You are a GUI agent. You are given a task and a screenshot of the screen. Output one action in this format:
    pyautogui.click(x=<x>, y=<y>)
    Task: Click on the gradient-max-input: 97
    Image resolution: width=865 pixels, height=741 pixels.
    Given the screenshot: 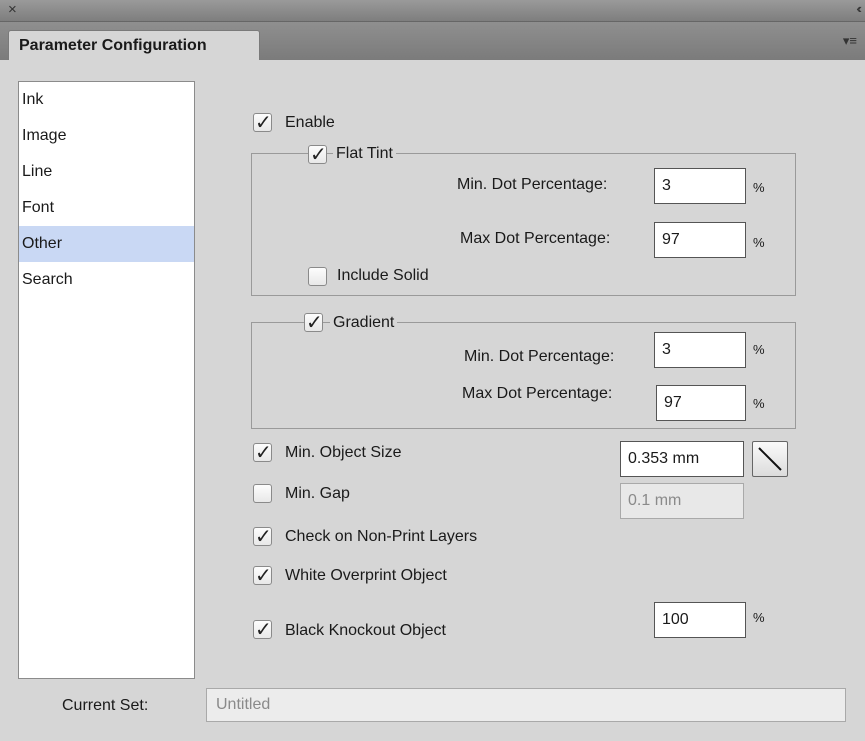 What is the action you would take?
    pyautogui.click(x=701, y=403)
    